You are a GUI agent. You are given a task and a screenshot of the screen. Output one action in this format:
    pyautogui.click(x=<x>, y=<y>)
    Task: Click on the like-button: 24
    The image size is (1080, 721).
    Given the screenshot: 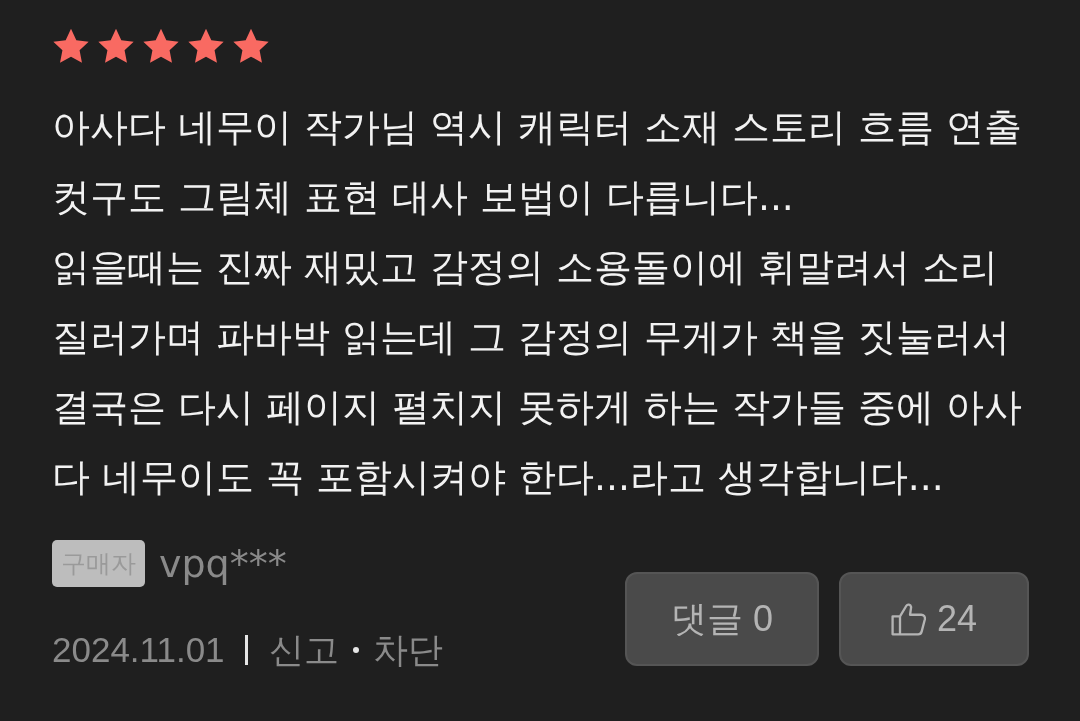 What is the action you would take?
    pyautogui.click(x=934, y=619)
    